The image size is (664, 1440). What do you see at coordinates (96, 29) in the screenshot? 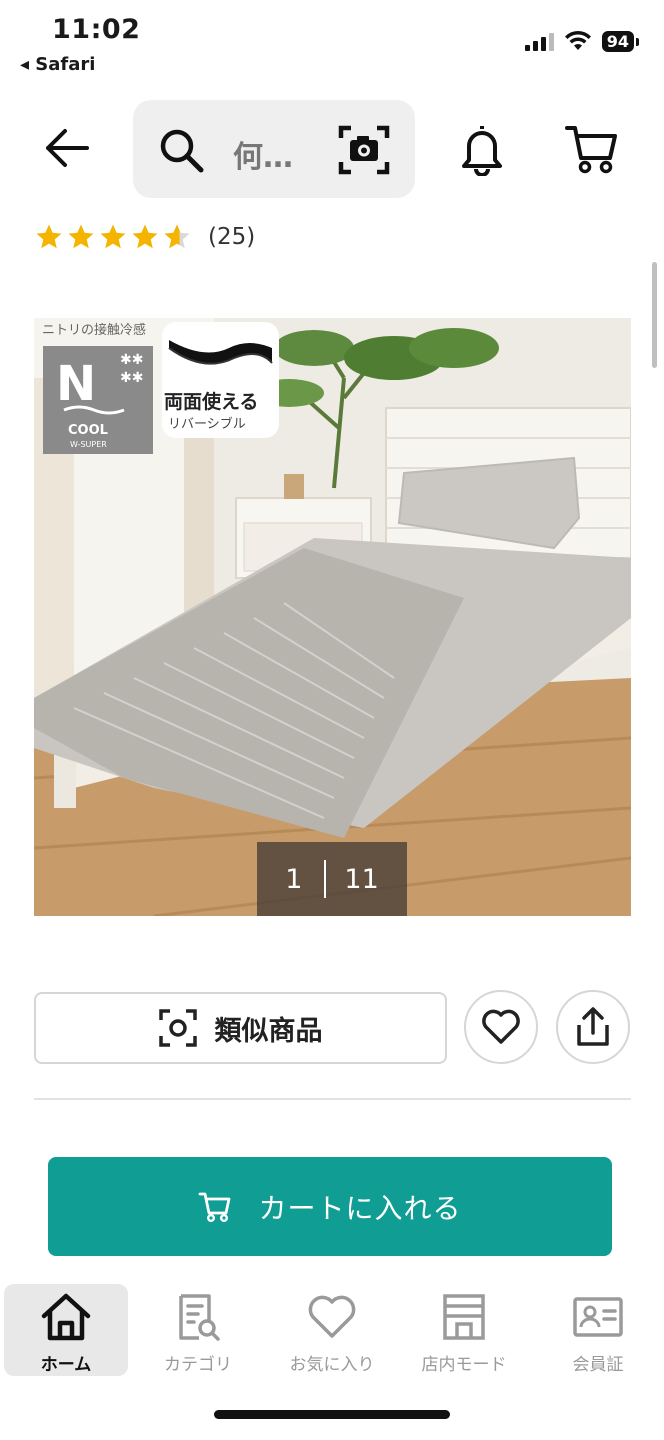
I see `status-time: 11:02` at bounding box center [96, 29].